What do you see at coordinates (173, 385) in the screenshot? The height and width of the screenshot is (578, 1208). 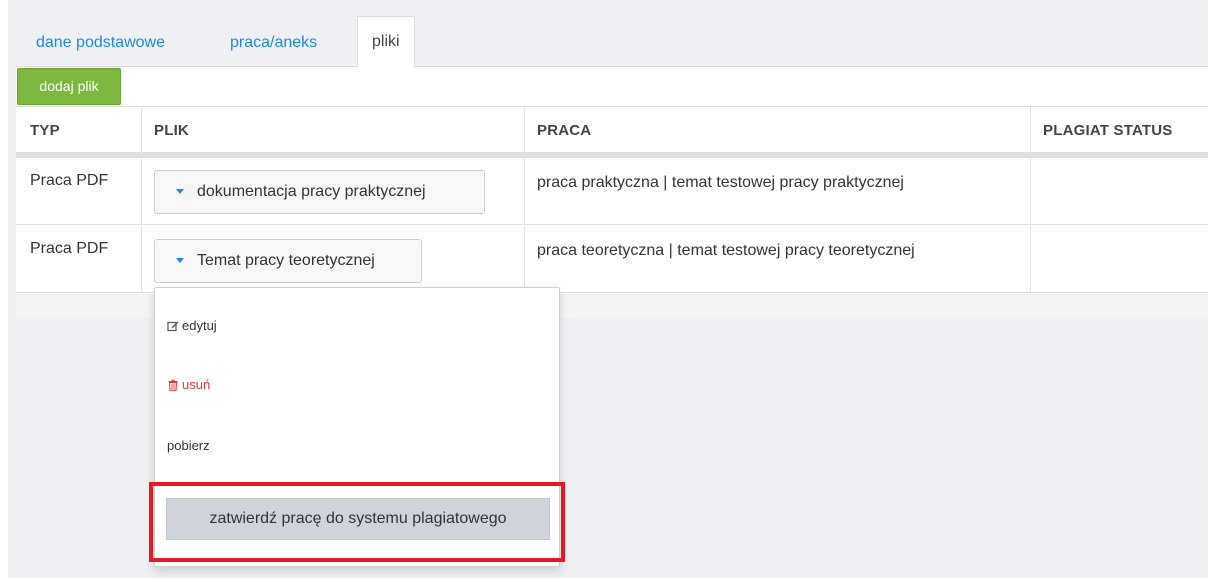 I see `trash-icon` at bounding box center [173, 385].